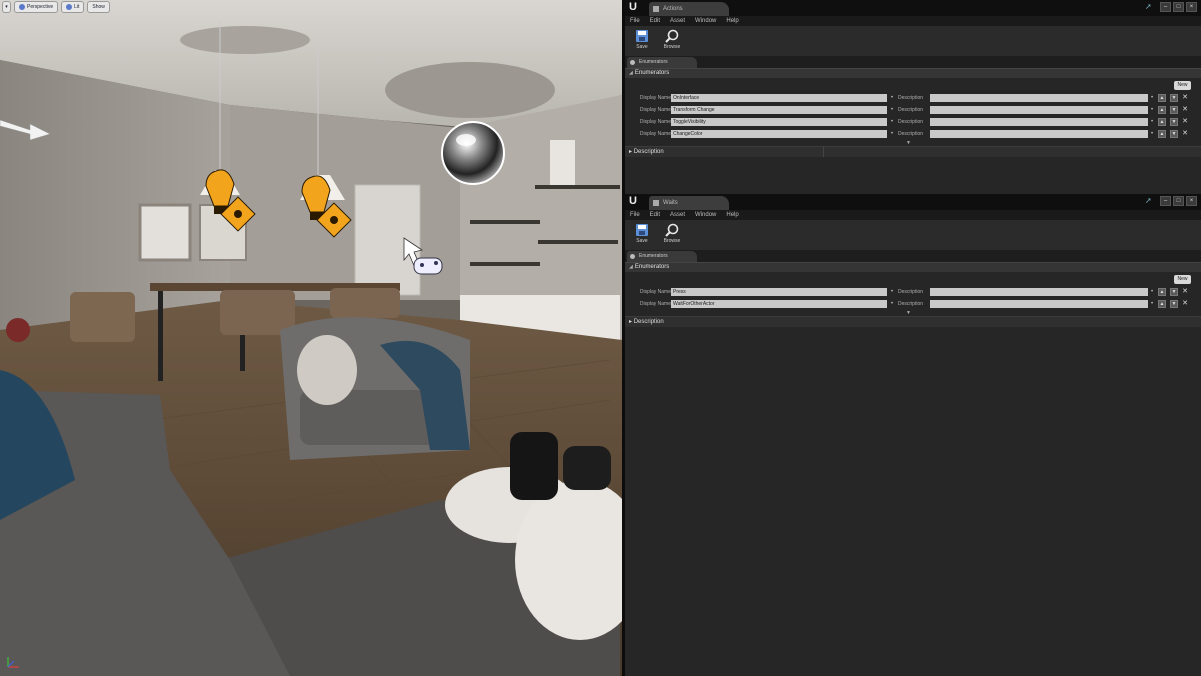 The height and width of the screenshot is (676, 1201). What do you see at coordinates (473, 153) in the screenshot?
I see `reflection-capture-sphere-icon` at bounding box center [473, 153].